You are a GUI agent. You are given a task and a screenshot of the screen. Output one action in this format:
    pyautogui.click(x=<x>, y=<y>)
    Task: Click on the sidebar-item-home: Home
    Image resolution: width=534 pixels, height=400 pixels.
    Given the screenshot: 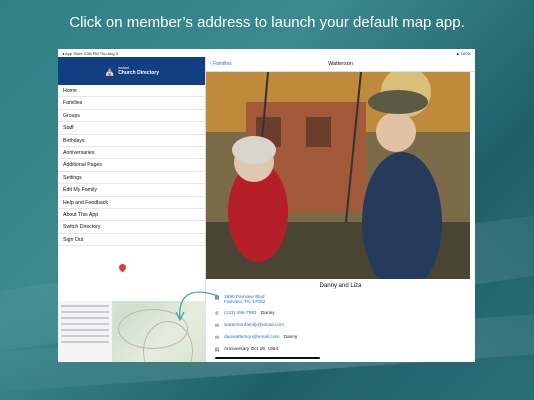 What is the action you would take?
    pyautogui.click(x=131, y=91)
    